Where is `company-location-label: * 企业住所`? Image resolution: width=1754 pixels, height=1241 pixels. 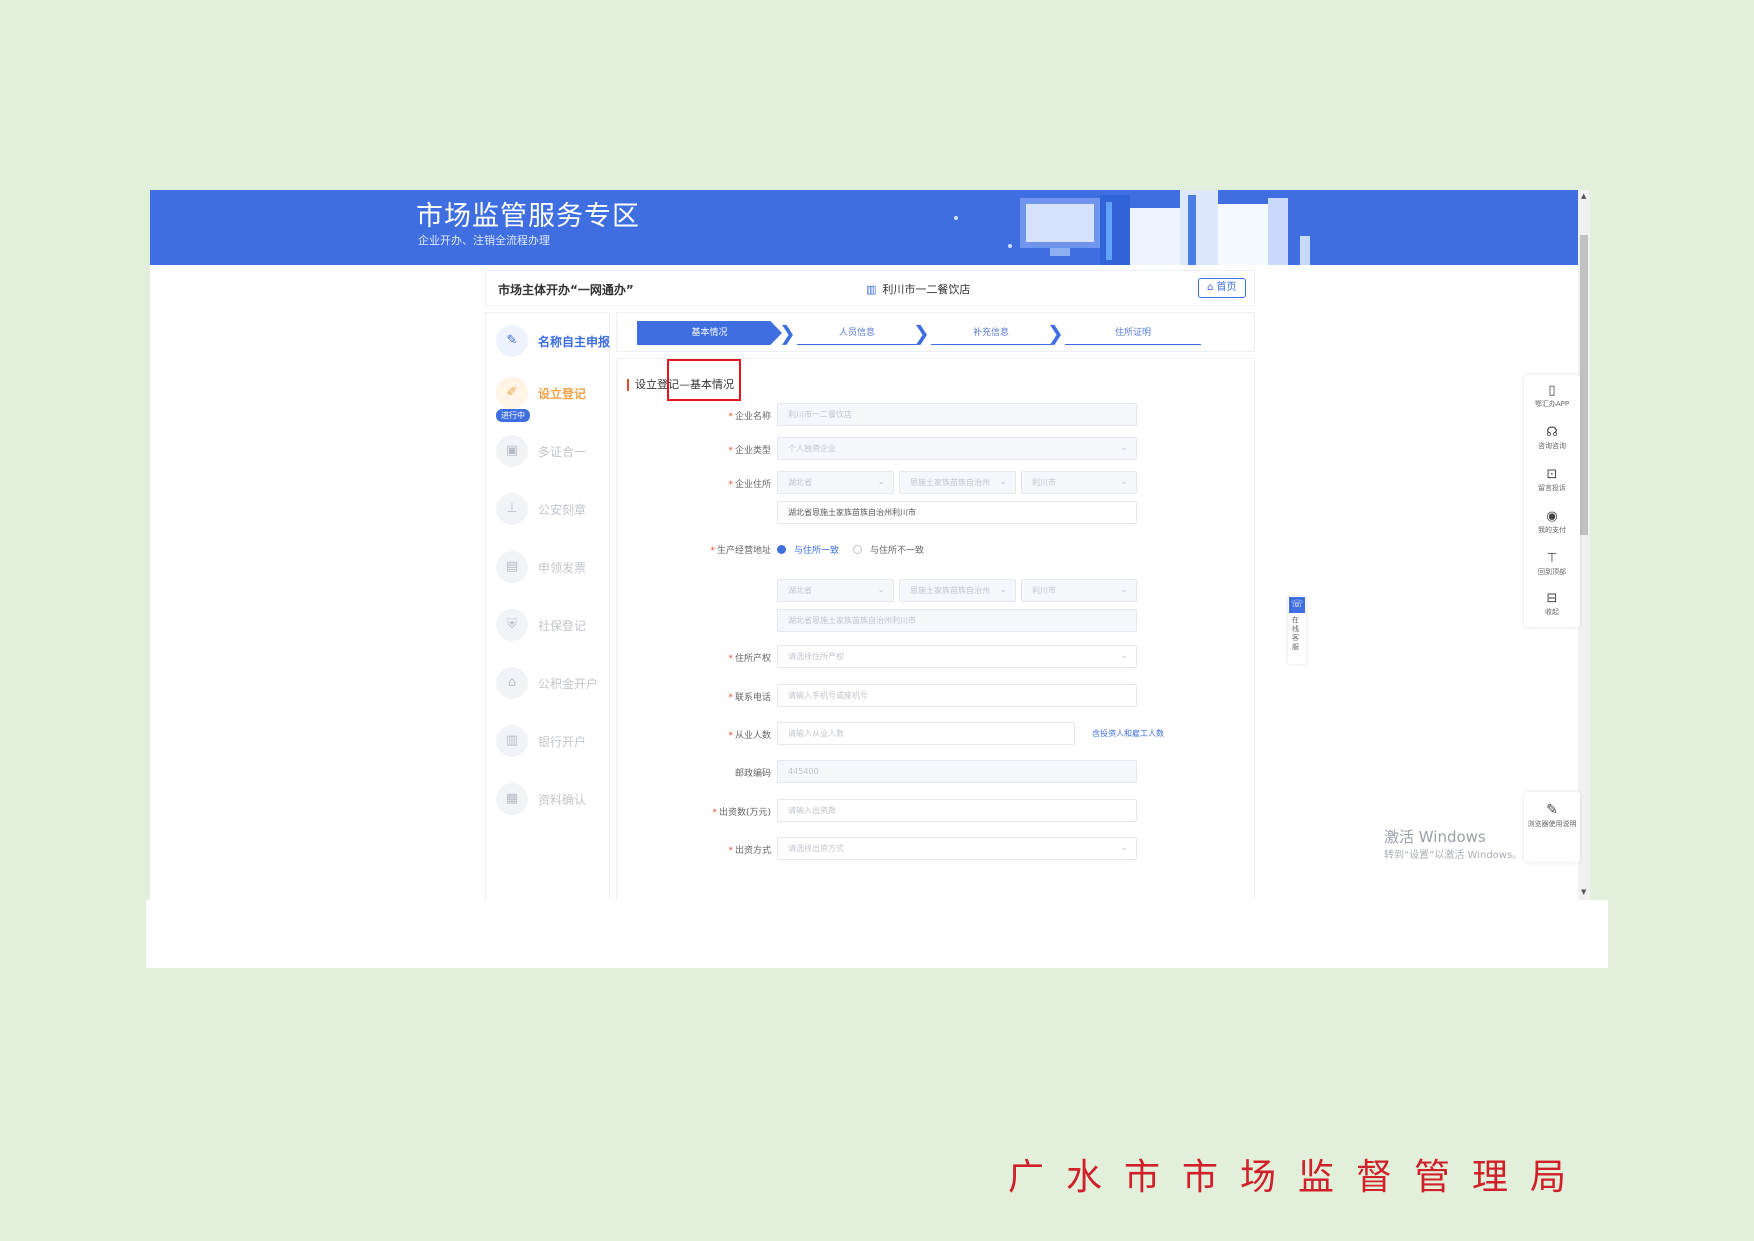
company-location-label: * 企业住所 is located at coordinates (701, 483).